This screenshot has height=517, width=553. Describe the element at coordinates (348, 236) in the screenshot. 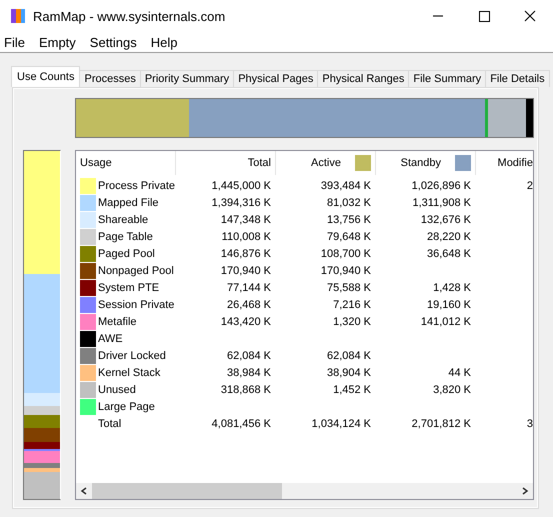

I see `table-cell: 79,648 K` at that location.